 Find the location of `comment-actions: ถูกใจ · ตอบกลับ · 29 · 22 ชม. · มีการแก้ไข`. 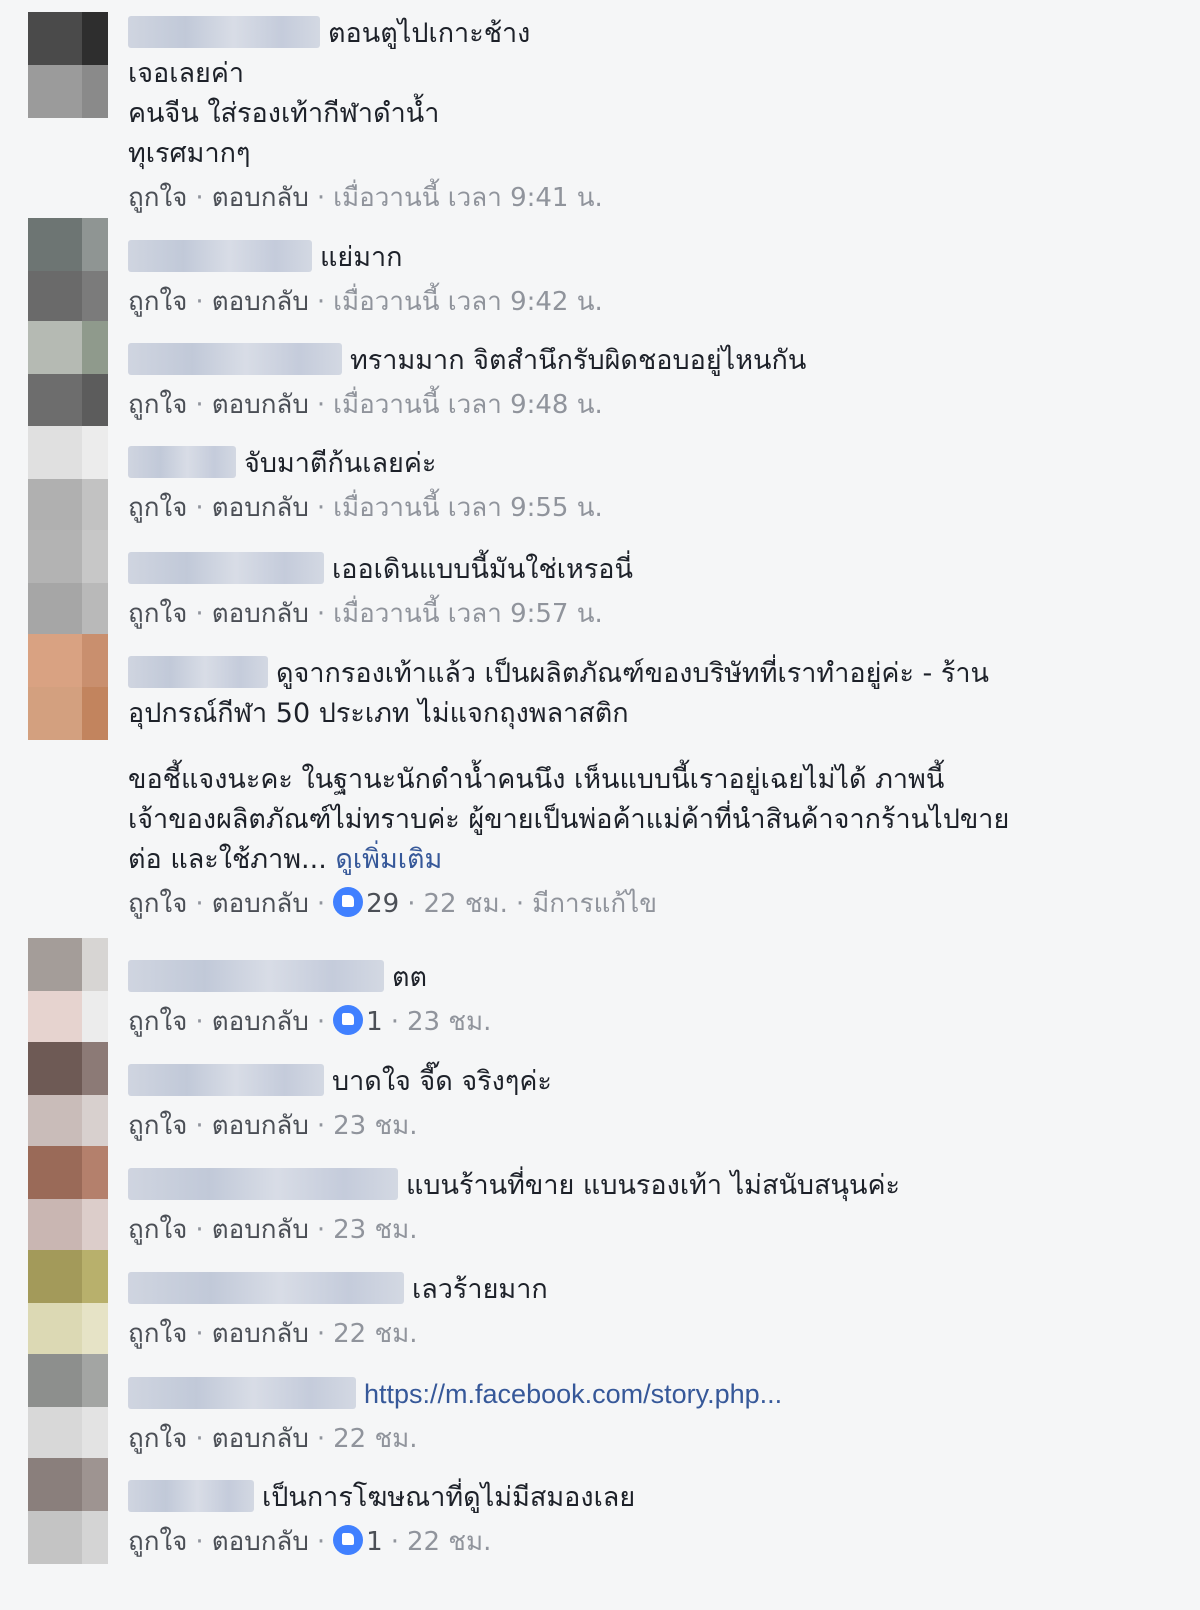

comment-actions: ถูกใจ · ตอบกลับ · 29 · 22 ชม. · มีการแก้ไข is located at coordinates (392, 903).